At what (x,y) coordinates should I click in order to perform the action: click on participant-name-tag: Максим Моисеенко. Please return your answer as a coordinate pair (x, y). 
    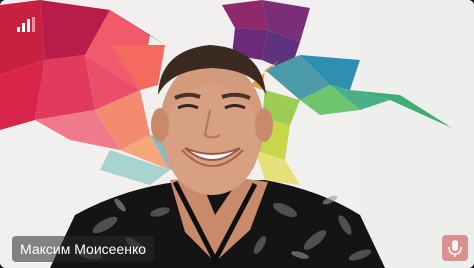
    Looking at the image, I should click on (83, 249).